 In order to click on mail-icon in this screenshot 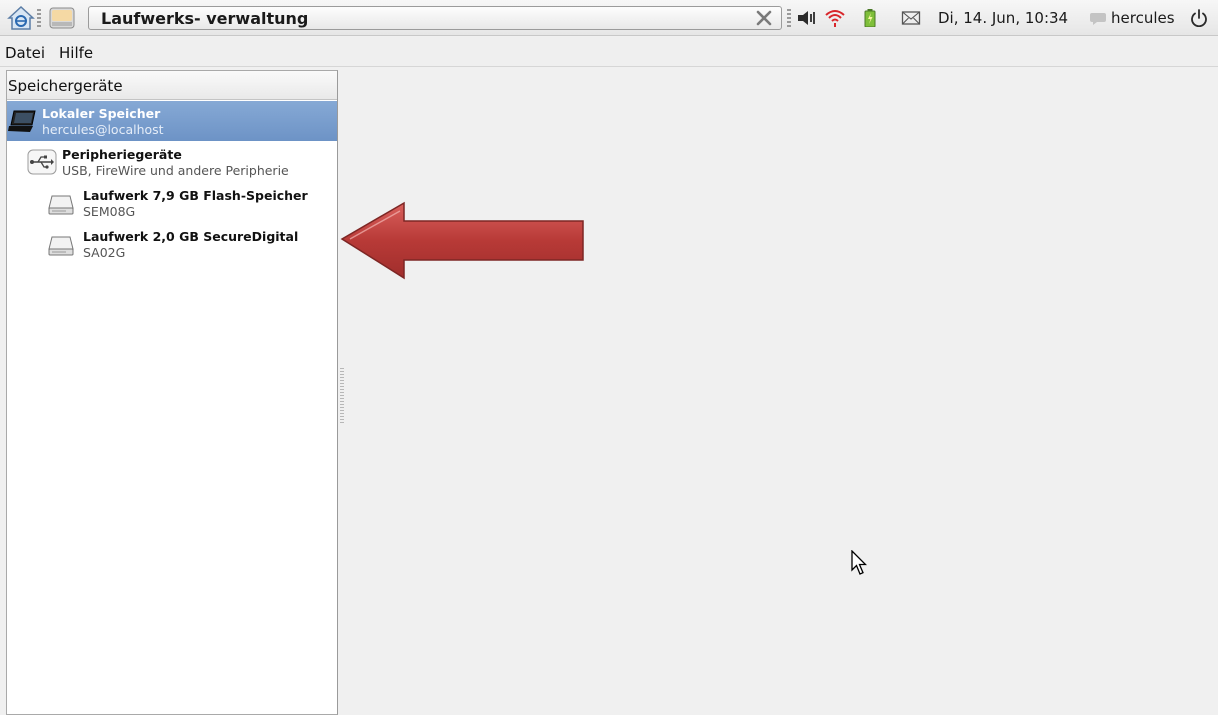, I will do `click(911, 18)`.